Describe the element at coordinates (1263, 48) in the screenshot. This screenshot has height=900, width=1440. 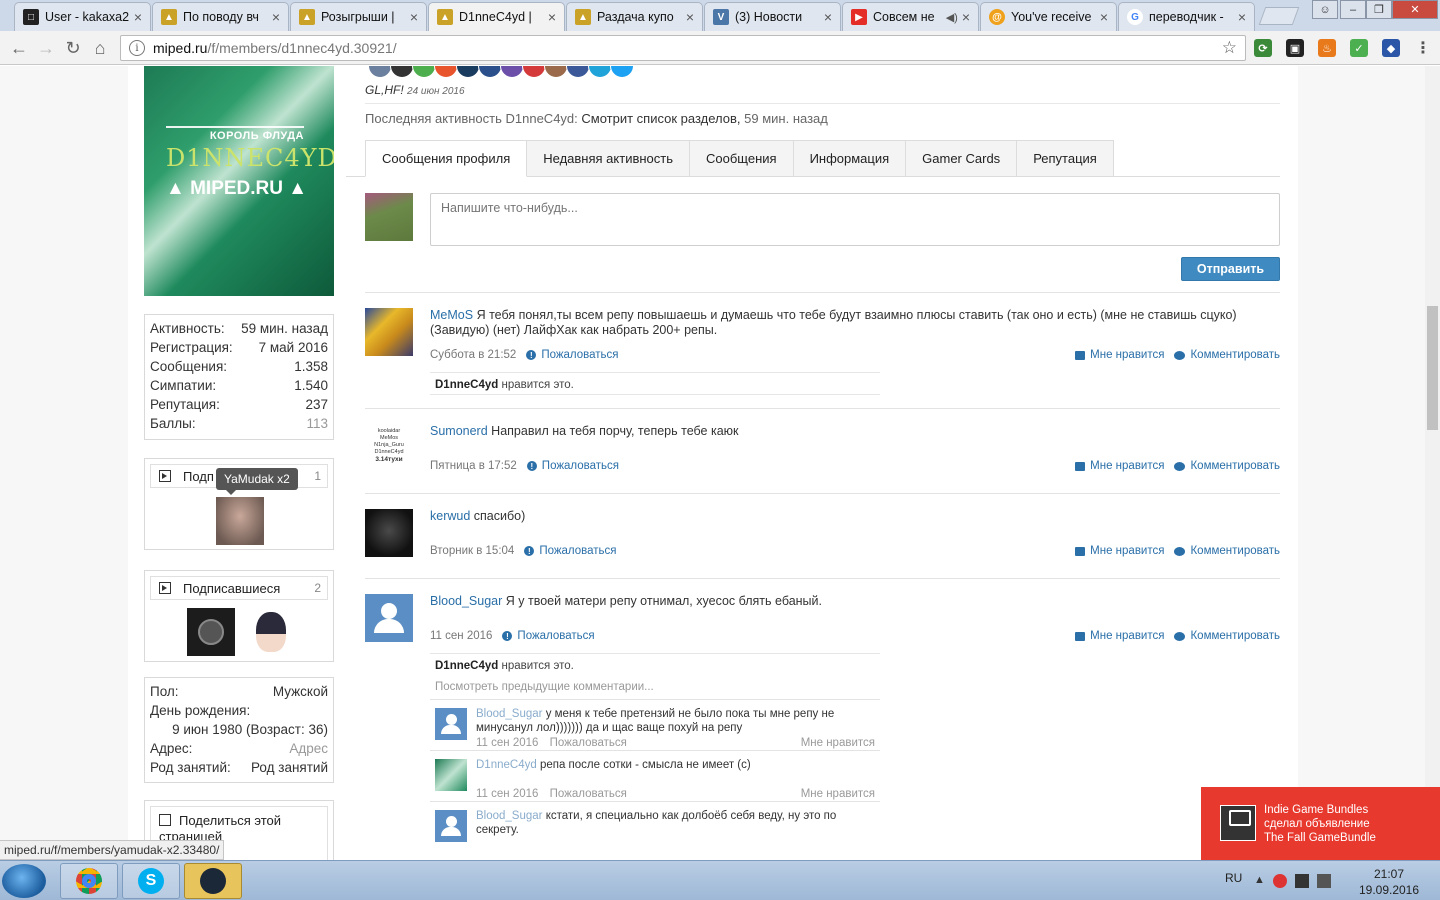
I see `extension-icon: ⟳` at that location.